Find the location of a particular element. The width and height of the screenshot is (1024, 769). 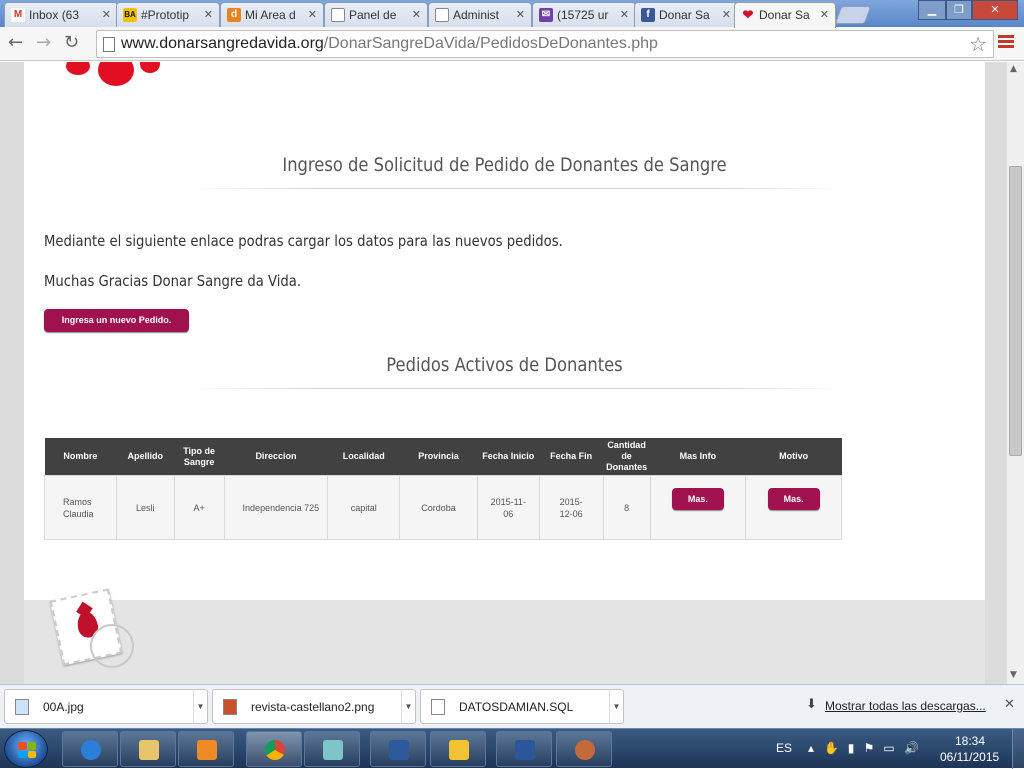

col-header: Localidad is located at coordinates (363, 457).